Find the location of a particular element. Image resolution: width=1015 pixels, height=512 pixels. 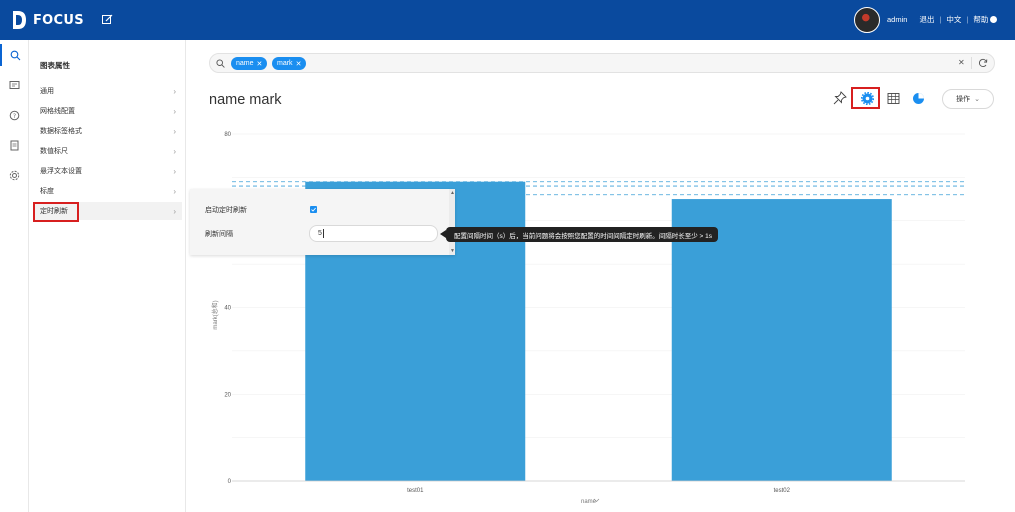

y-tick-label: 20 is located at coordinates (227, 395).